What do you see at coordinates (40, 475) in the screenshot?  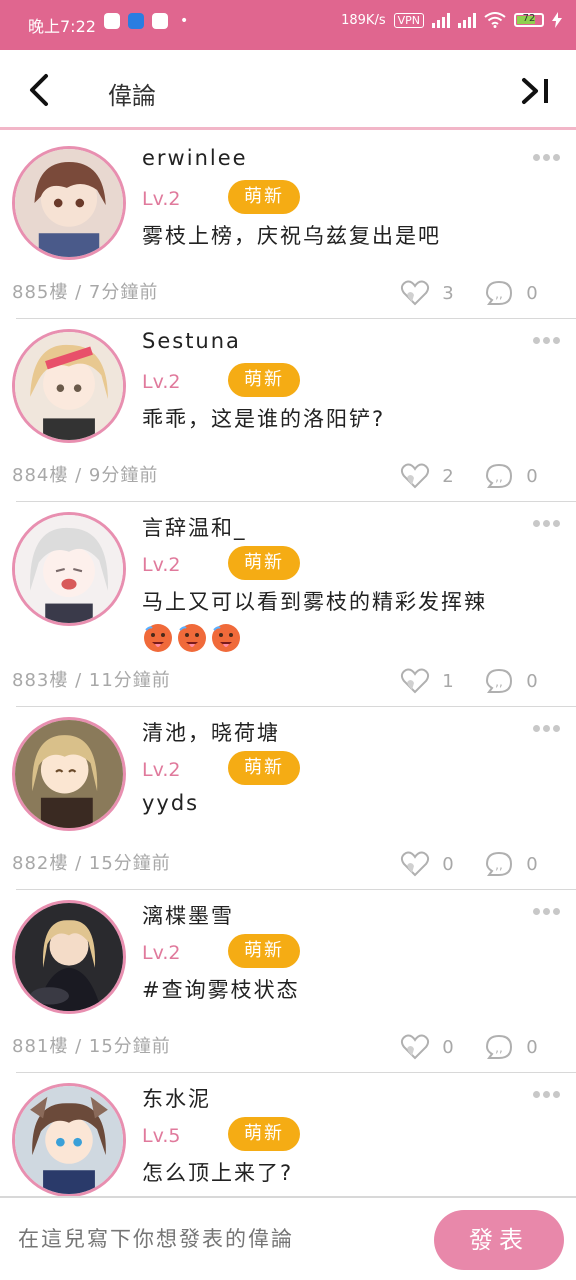 I see `floor-number: 884樓` at bounding box center [40, 475].